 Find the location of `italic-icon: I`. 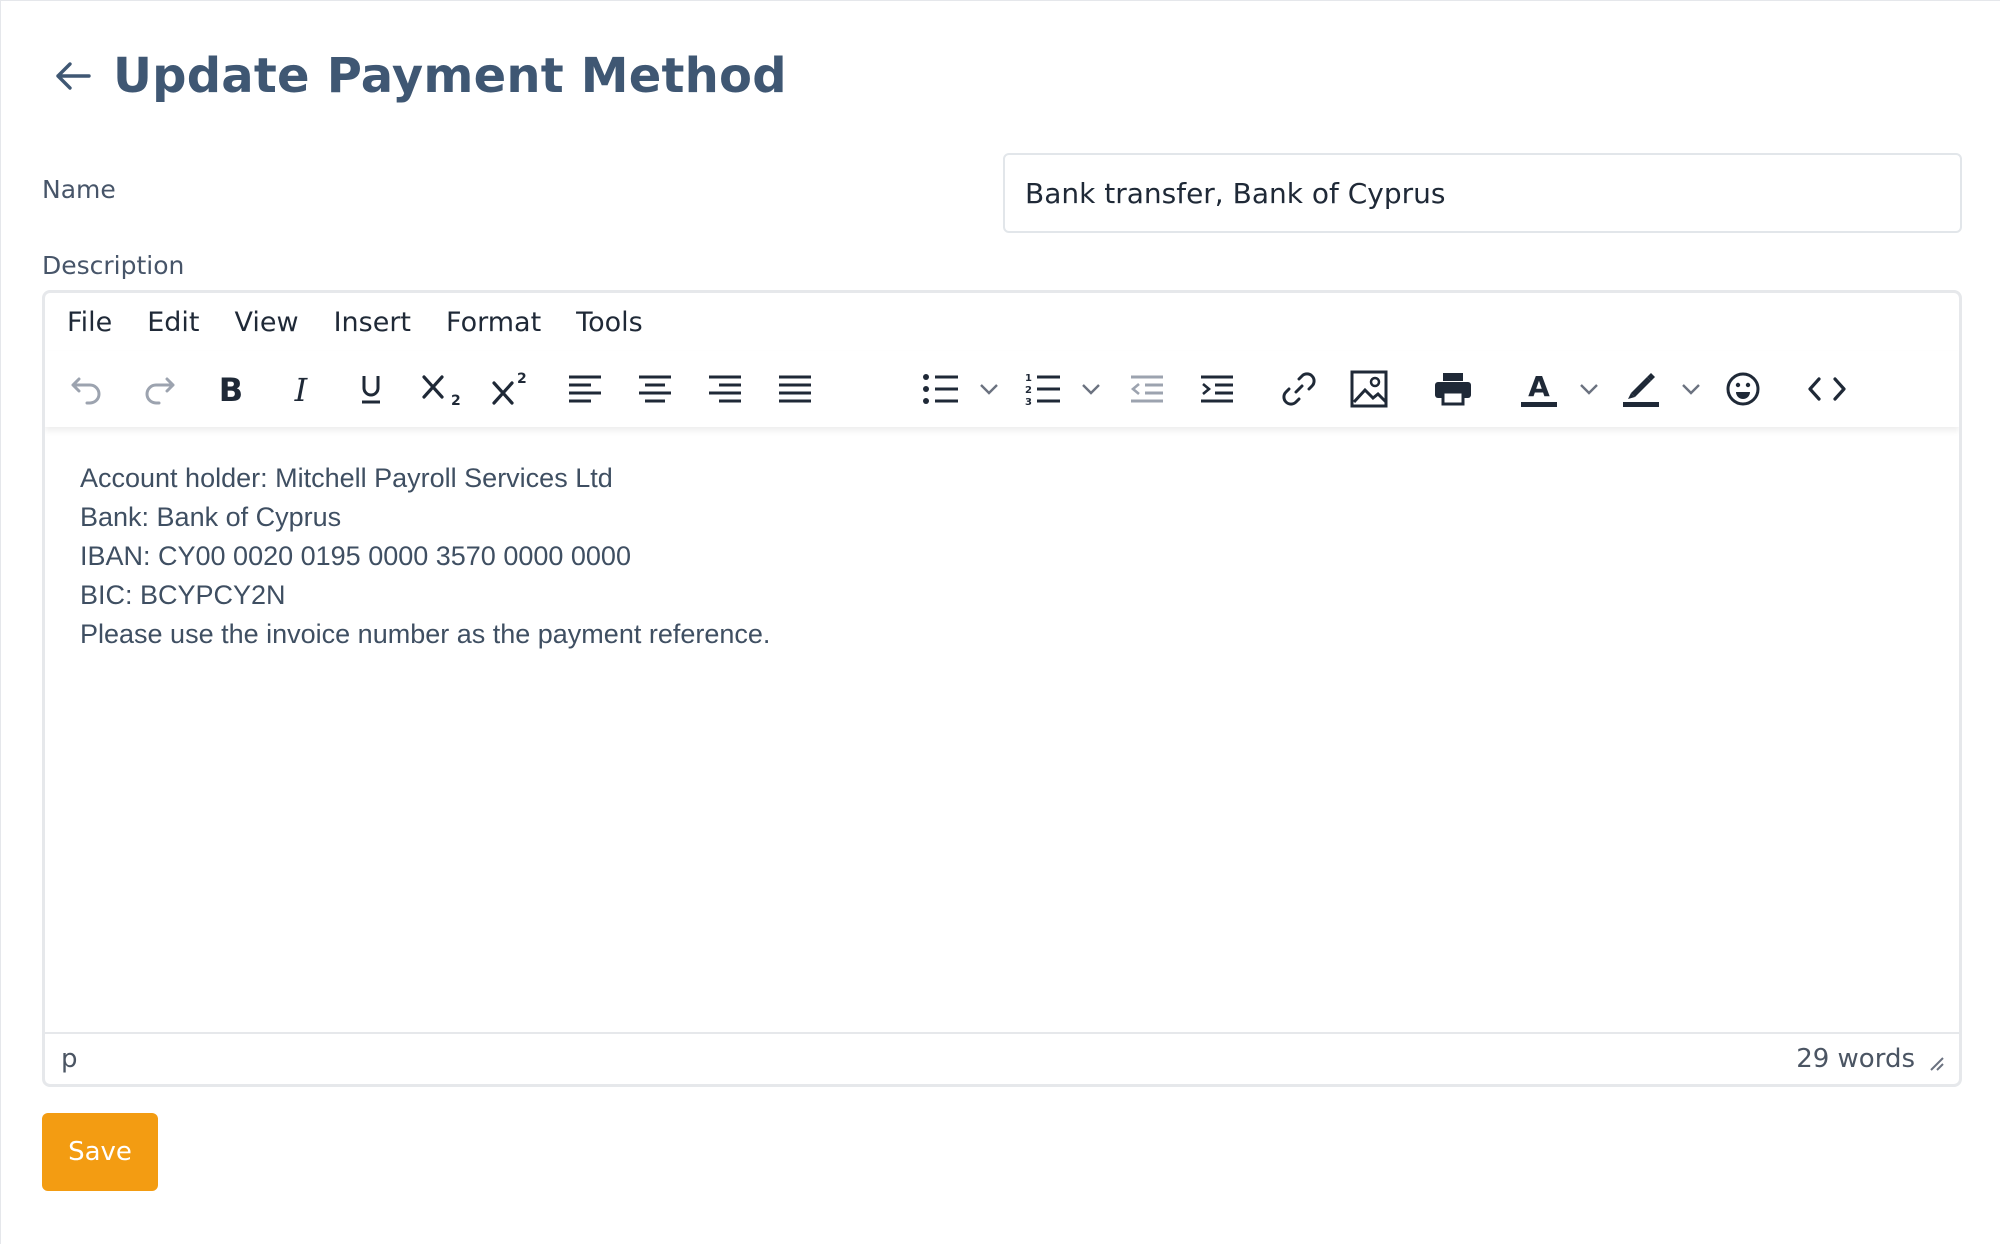

italic-icon: I is located at coordinates (301, 389).